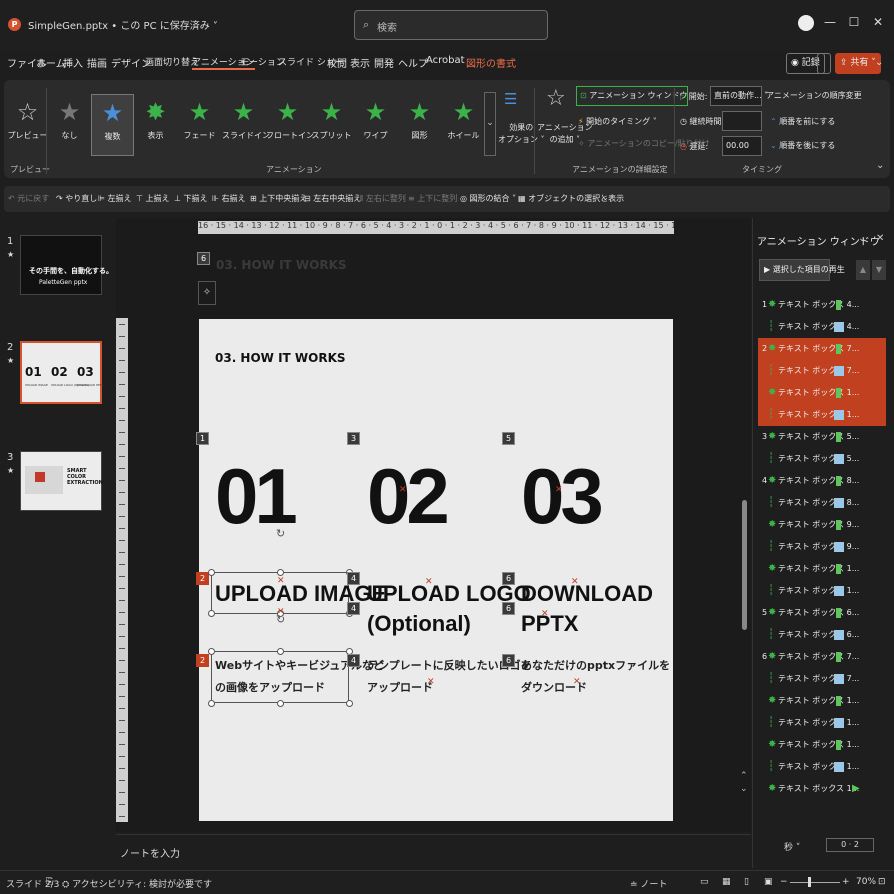 The image size is (894, 894). What do you see at coordinates (280, 358) in the screenshot?
I see `slide-title: 03. HOW IT WORKS` at bounding box center [280, 358].